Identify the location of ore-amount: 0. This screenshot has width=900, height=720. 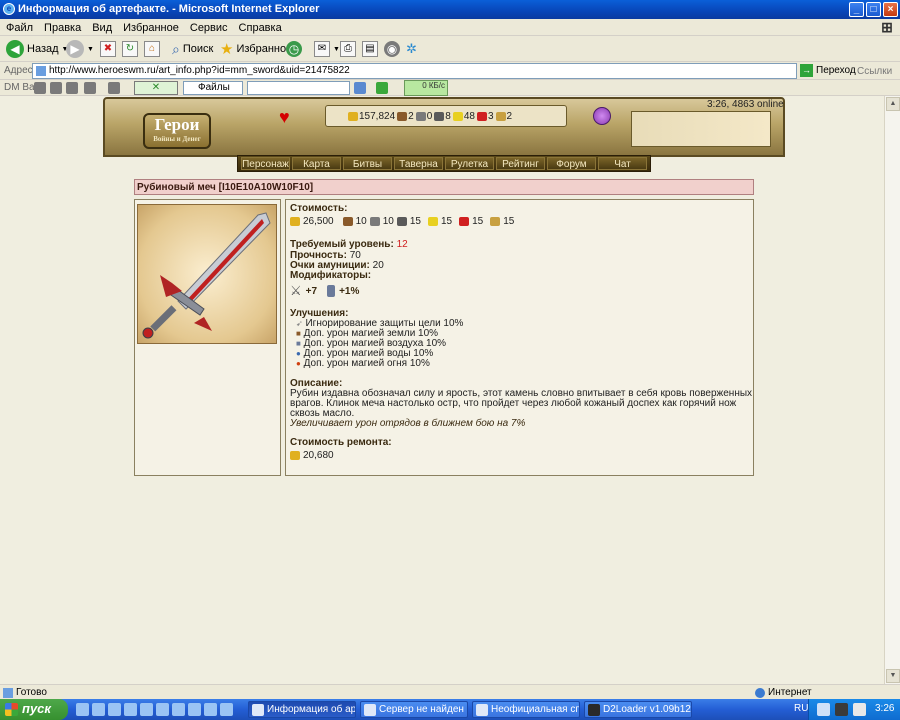
(429, 116).